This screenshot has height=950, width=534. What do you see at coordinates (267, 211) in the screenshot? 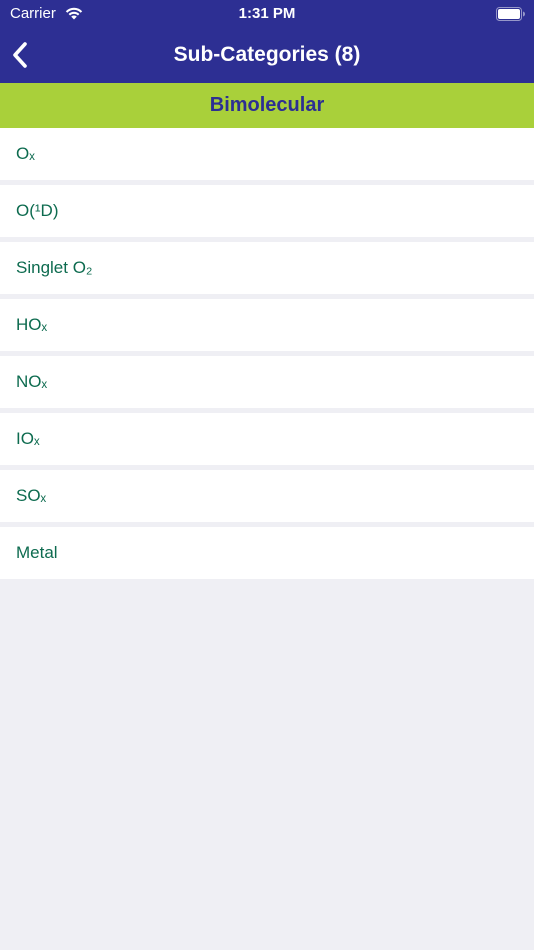
I see `list-item-o1d: O(¹D)` at bounding box center [267, 211].